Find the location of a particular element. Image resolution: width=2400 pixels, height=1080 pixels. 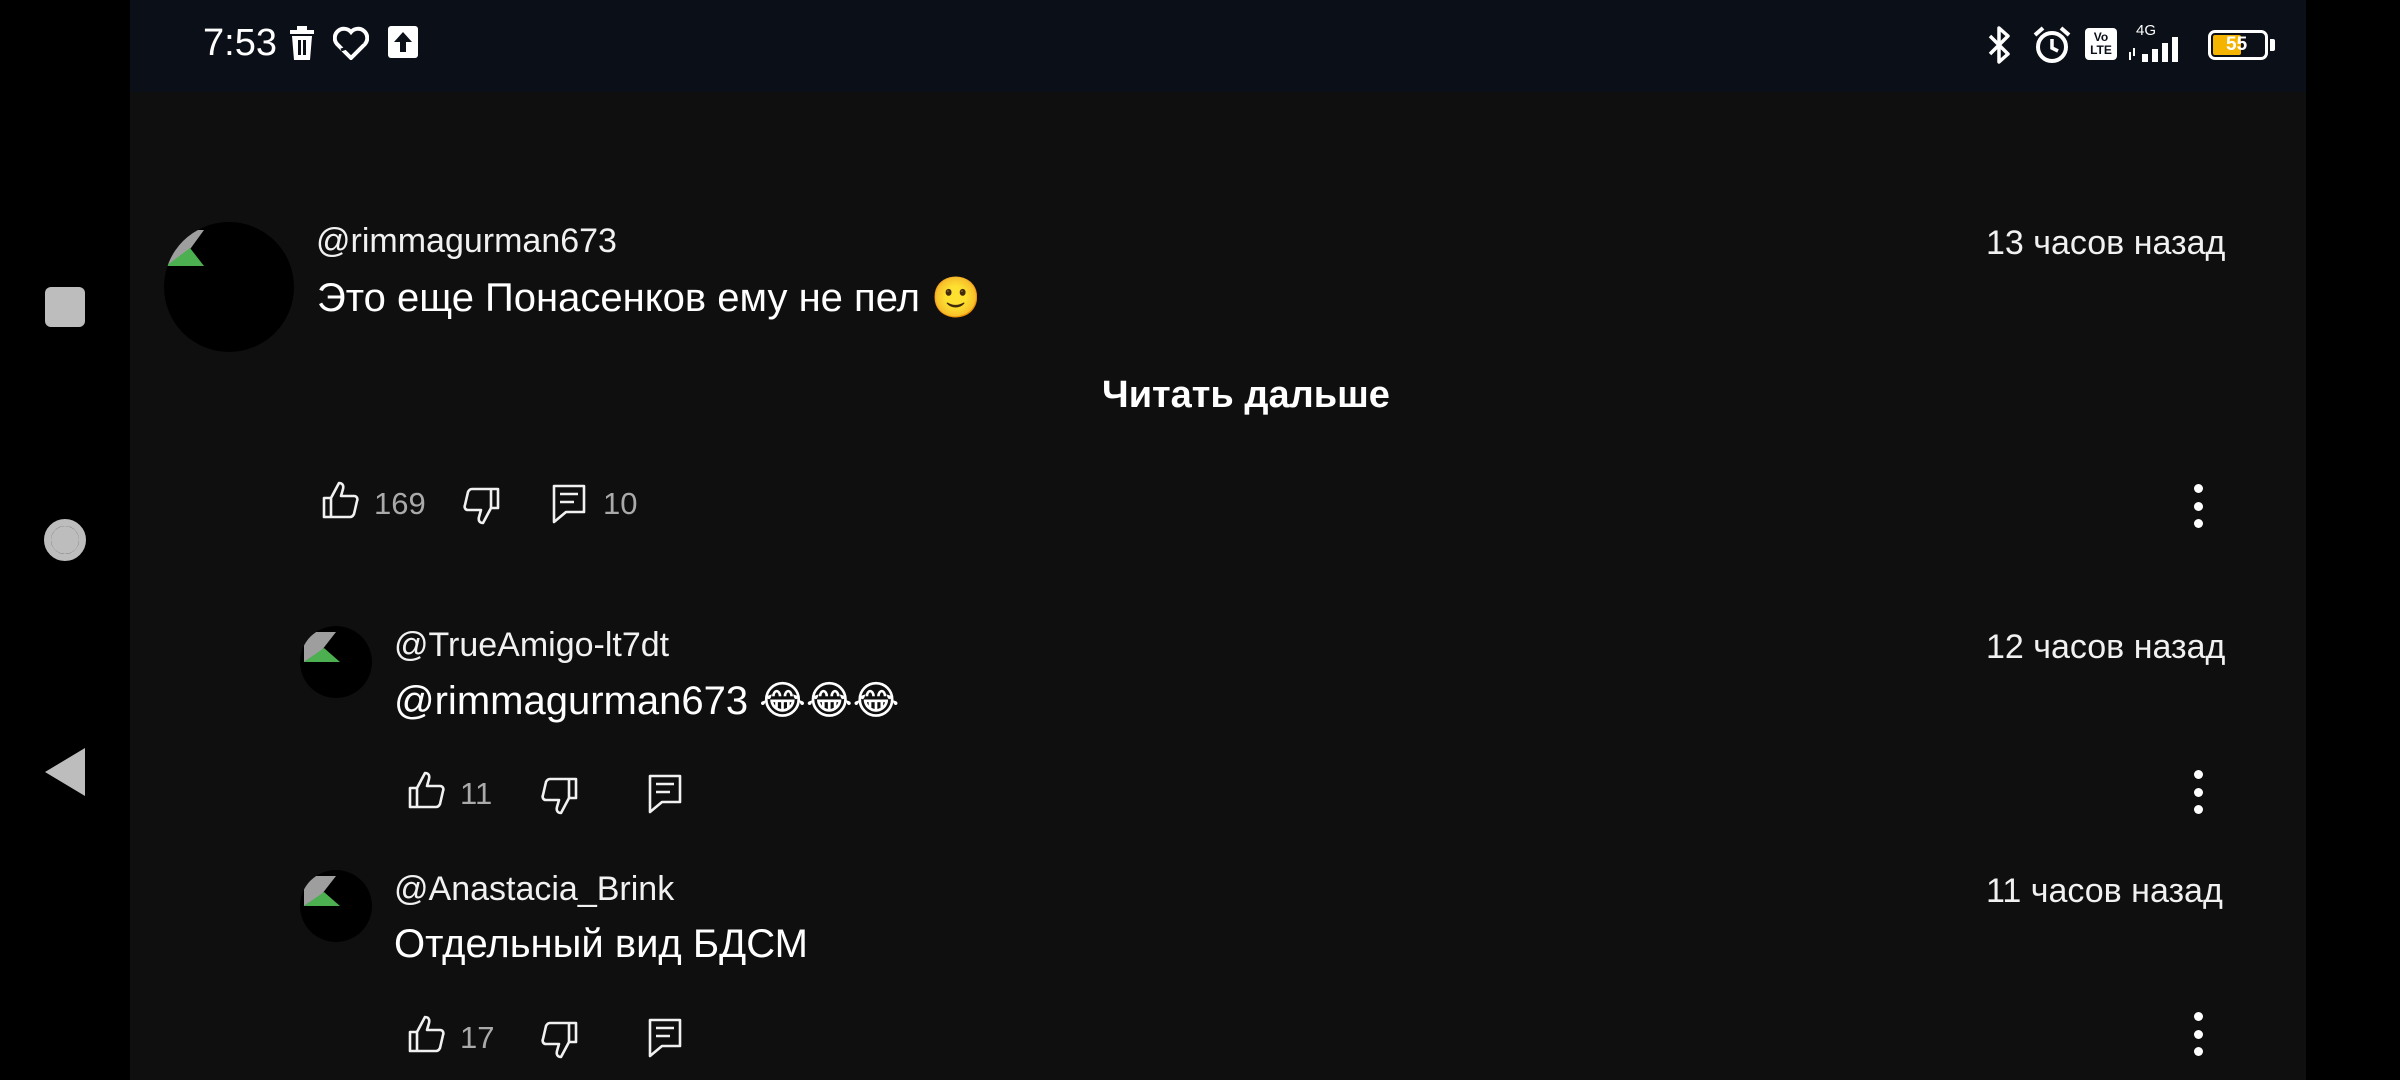

home-button is located at coordinates (65, 540).